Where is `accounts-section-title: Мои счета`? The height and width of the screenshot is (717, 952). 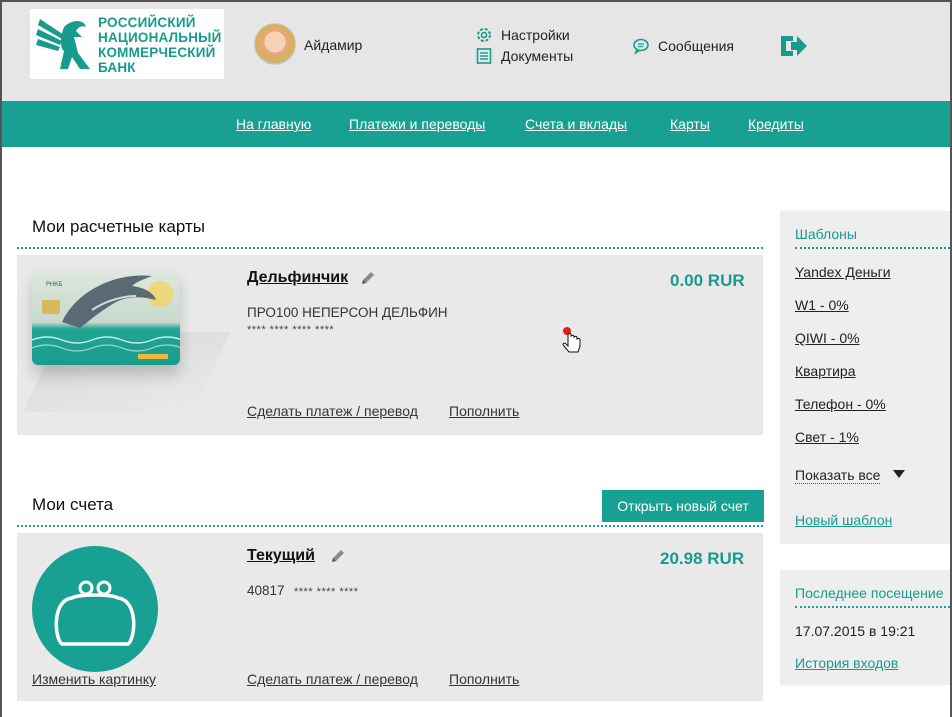
accounts-section-title: Мои счета is located at coordinates (73, 504).